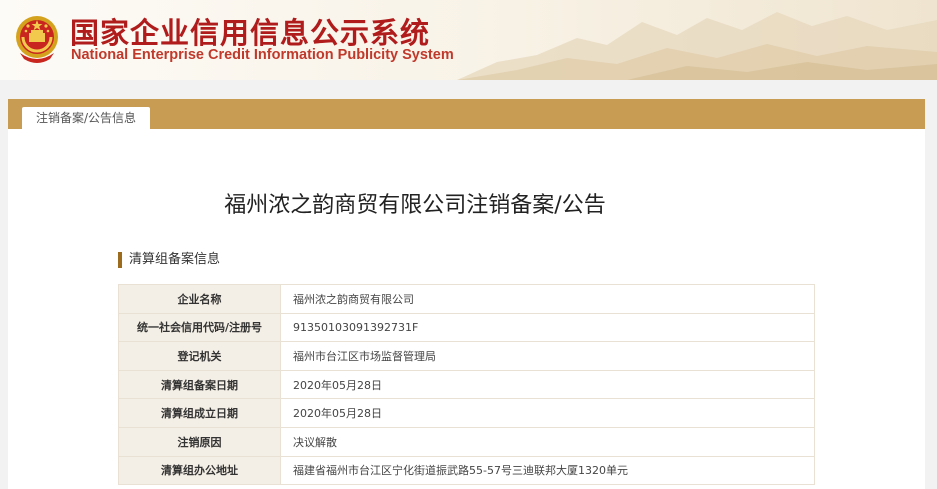 The width and height of the screenshot is (937, 489). Describe the element at coordinates (547, 327) in the screenshot. I see `row-value: 91350103091392731F` at that location.